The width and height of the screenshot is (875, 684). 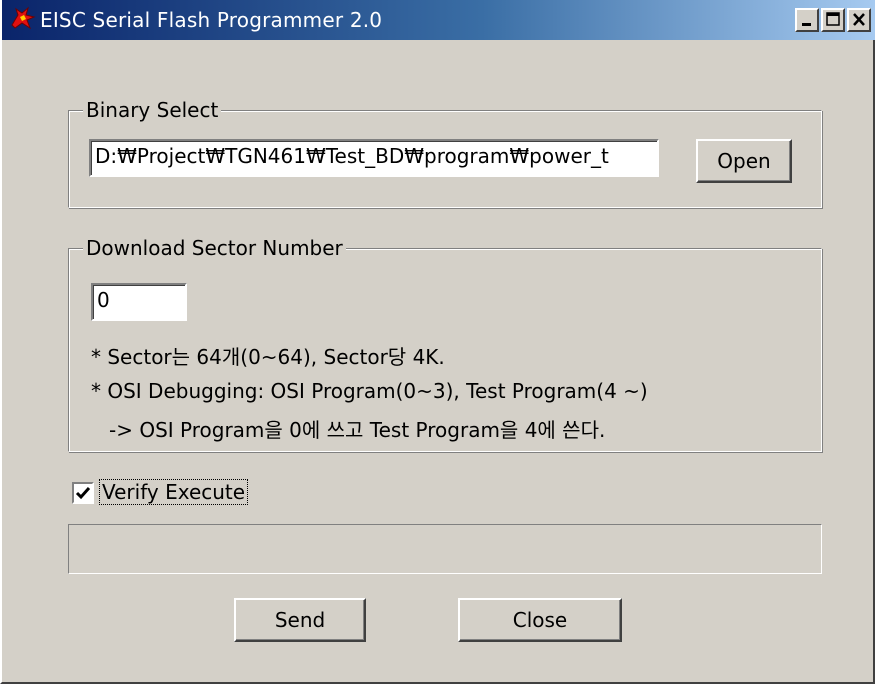 What do you see at coordinates (21, 20) in the screenshot?
I see `app-icon` at bounding box center [21, 20].